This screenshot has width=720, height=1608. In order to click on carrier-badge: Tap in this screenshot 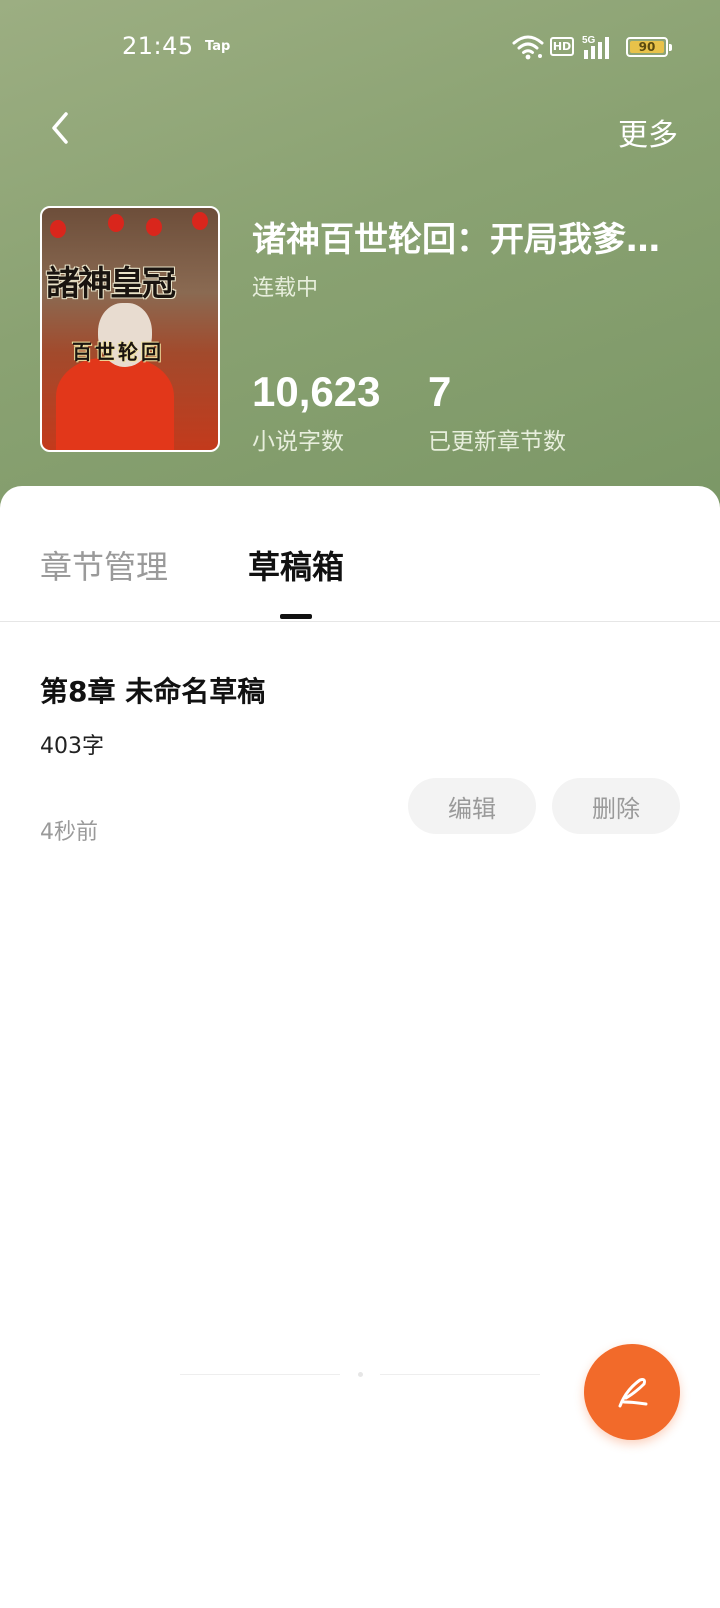, I will do `click(218, 46)`.